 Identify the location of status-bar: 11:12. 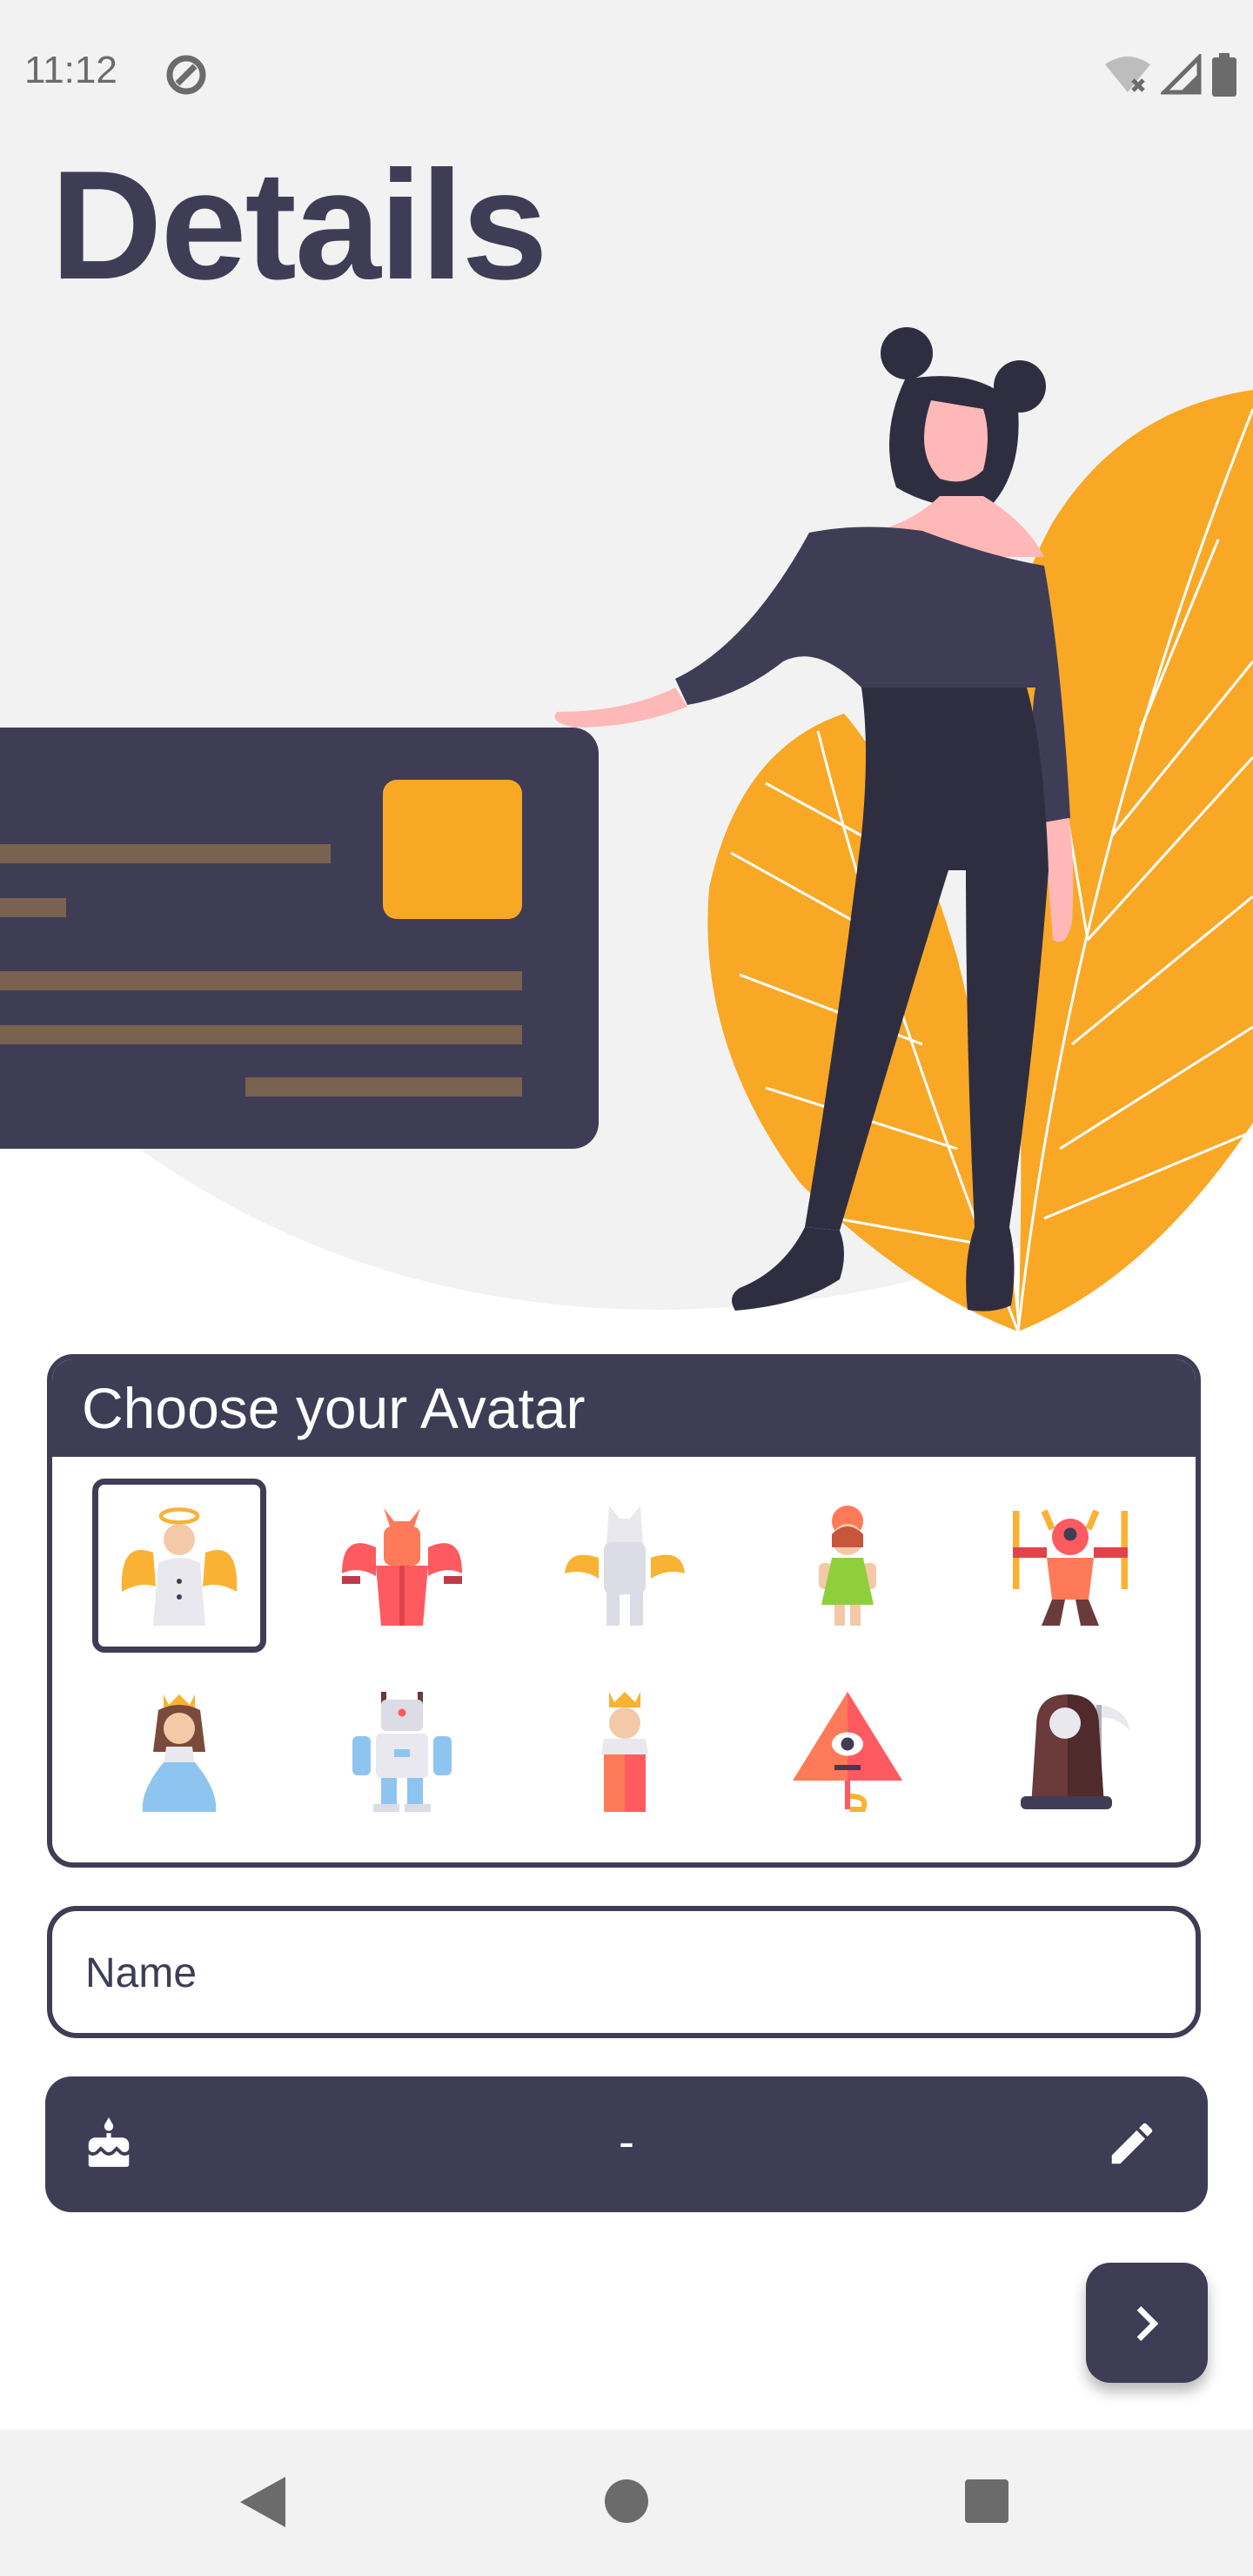
(626, 77).